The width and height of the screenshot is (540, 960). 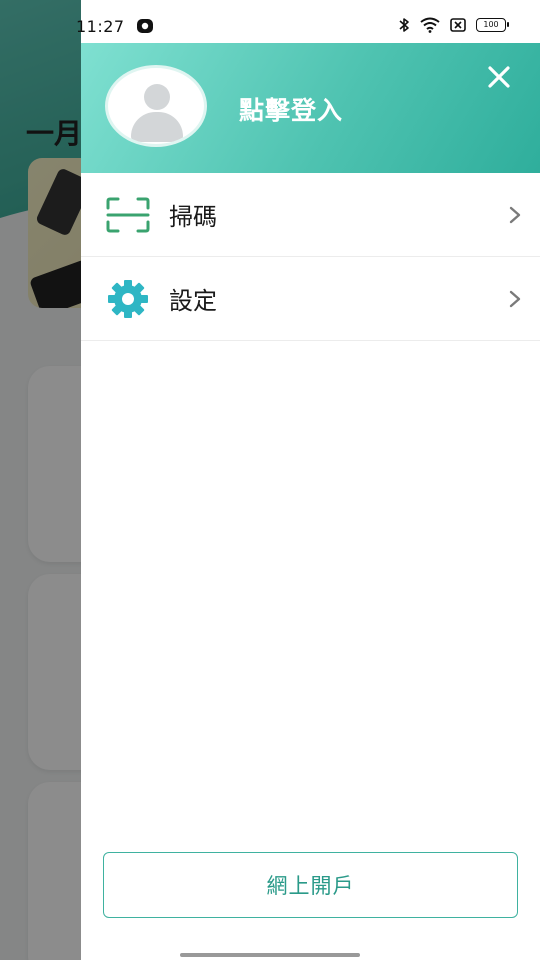 What do you see at coordinates (291, 109) in the screenshot?
I see `login-link: 點擊登入` at bounding box center [291, 109].